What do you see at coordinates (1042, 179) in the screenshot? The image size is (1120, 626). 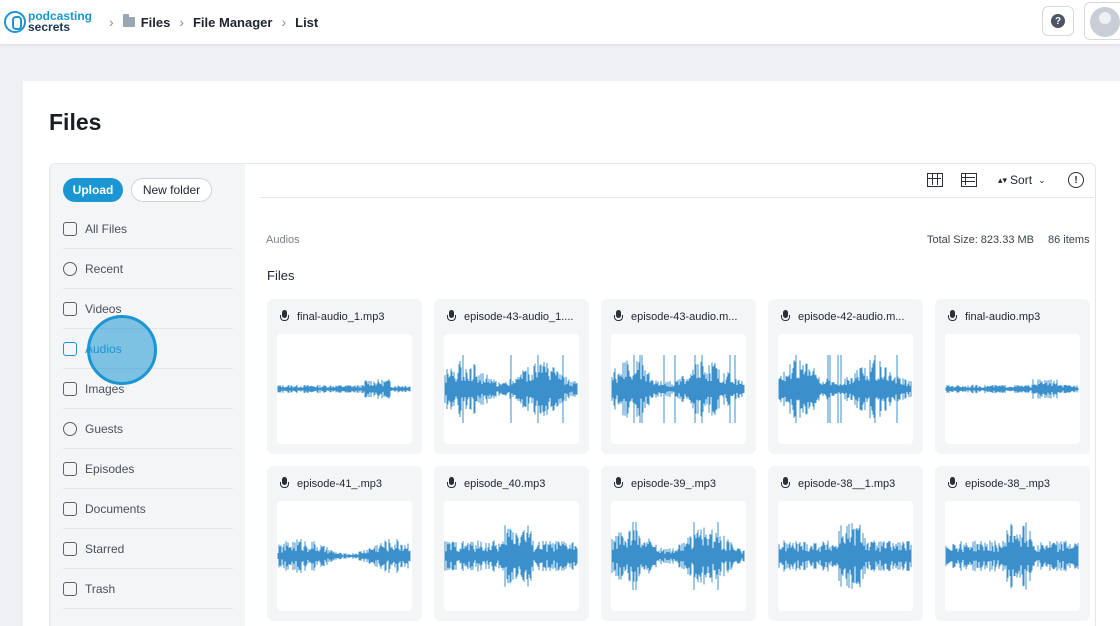 I see `chevron-down-icon: ⌄` at bounding box center [1042, 179].